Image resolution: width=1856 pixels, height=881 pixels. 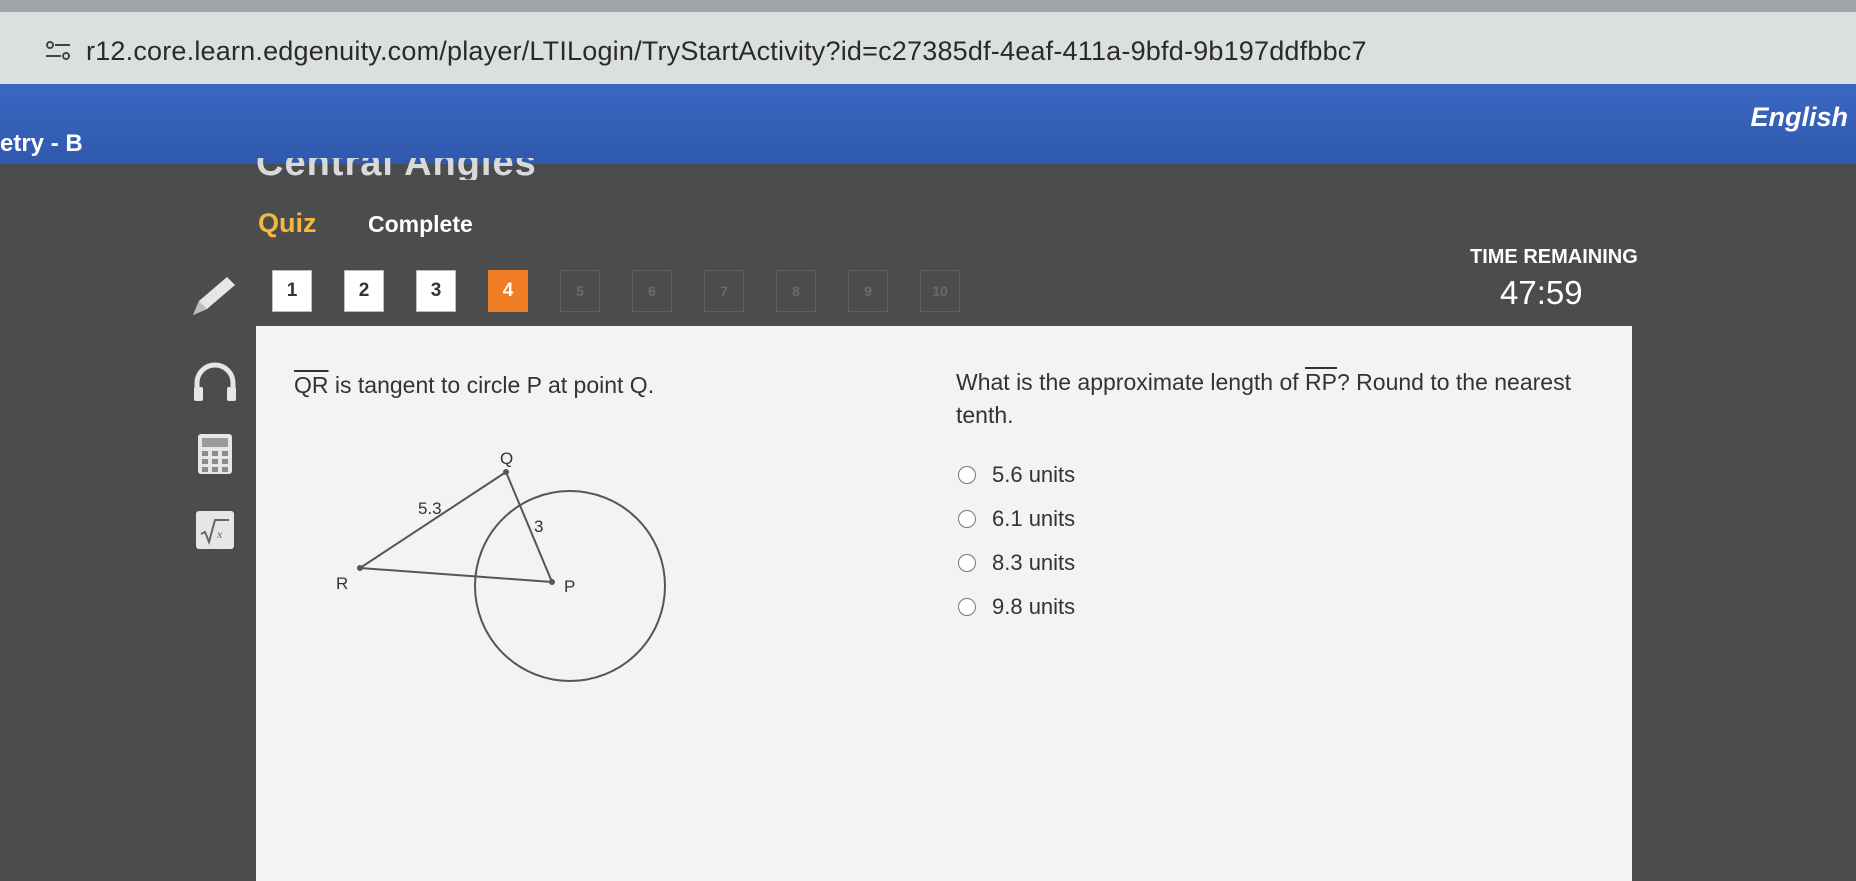 I want to click on segment-qr-line, so click(x=433, y=520).